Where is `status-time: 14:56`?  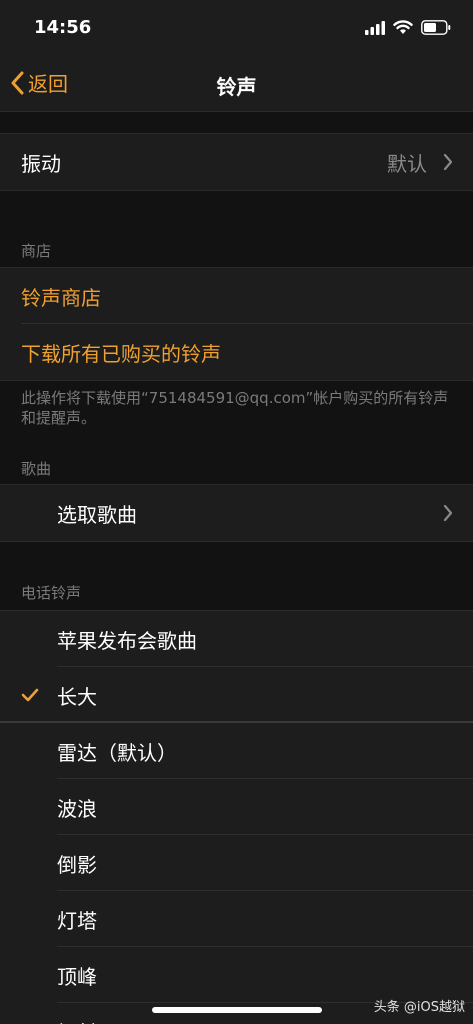 status-time: 14:56 is located at coordinates (63, 27).